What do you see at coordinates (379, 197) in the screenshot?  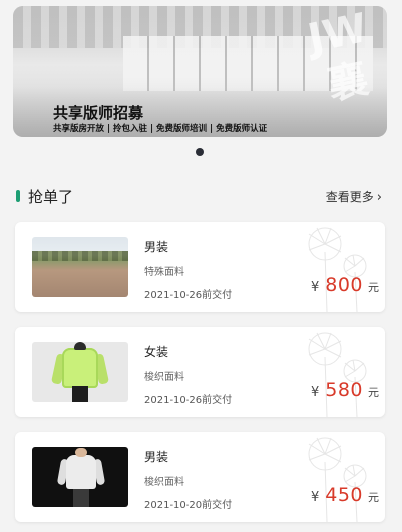 I see `chevron-right-icon: ›` at bounding box center [379, 197].